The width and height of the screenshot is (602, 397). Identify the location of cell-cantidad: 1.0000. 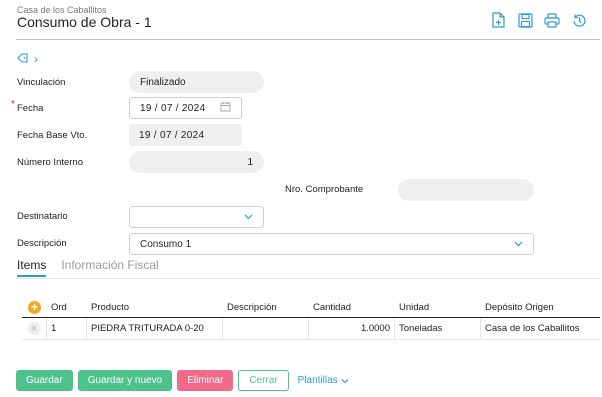
(352, 328).